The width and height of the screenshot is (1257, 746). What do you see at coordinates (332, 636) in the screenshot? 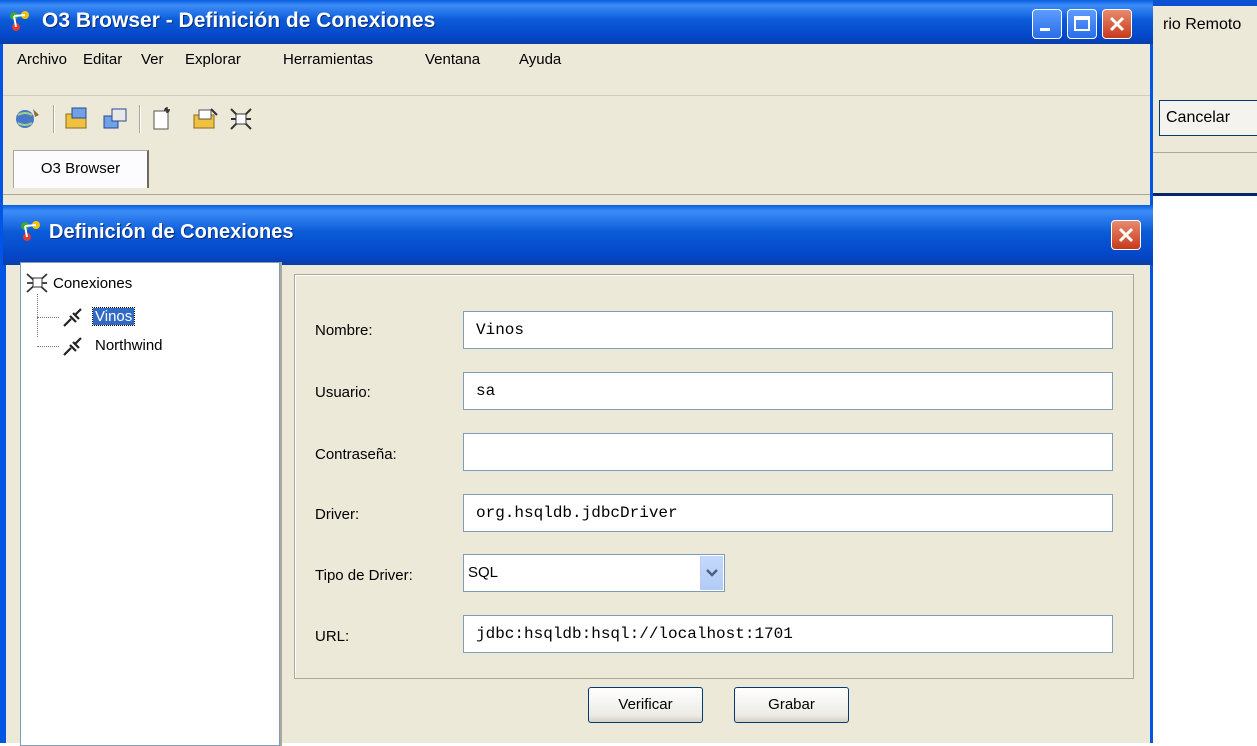
I see `url-label: URL:` at bounding box center [332, 636].